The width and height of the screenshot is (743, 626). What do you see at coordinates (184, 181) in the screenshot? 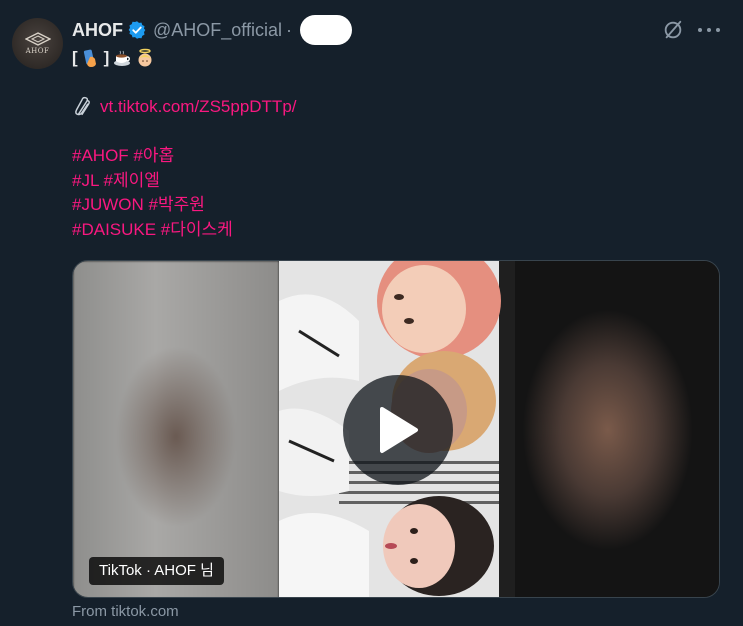
I see `hashtag-line-jl: #JL #제이엘` at bounding box center [184, 181].